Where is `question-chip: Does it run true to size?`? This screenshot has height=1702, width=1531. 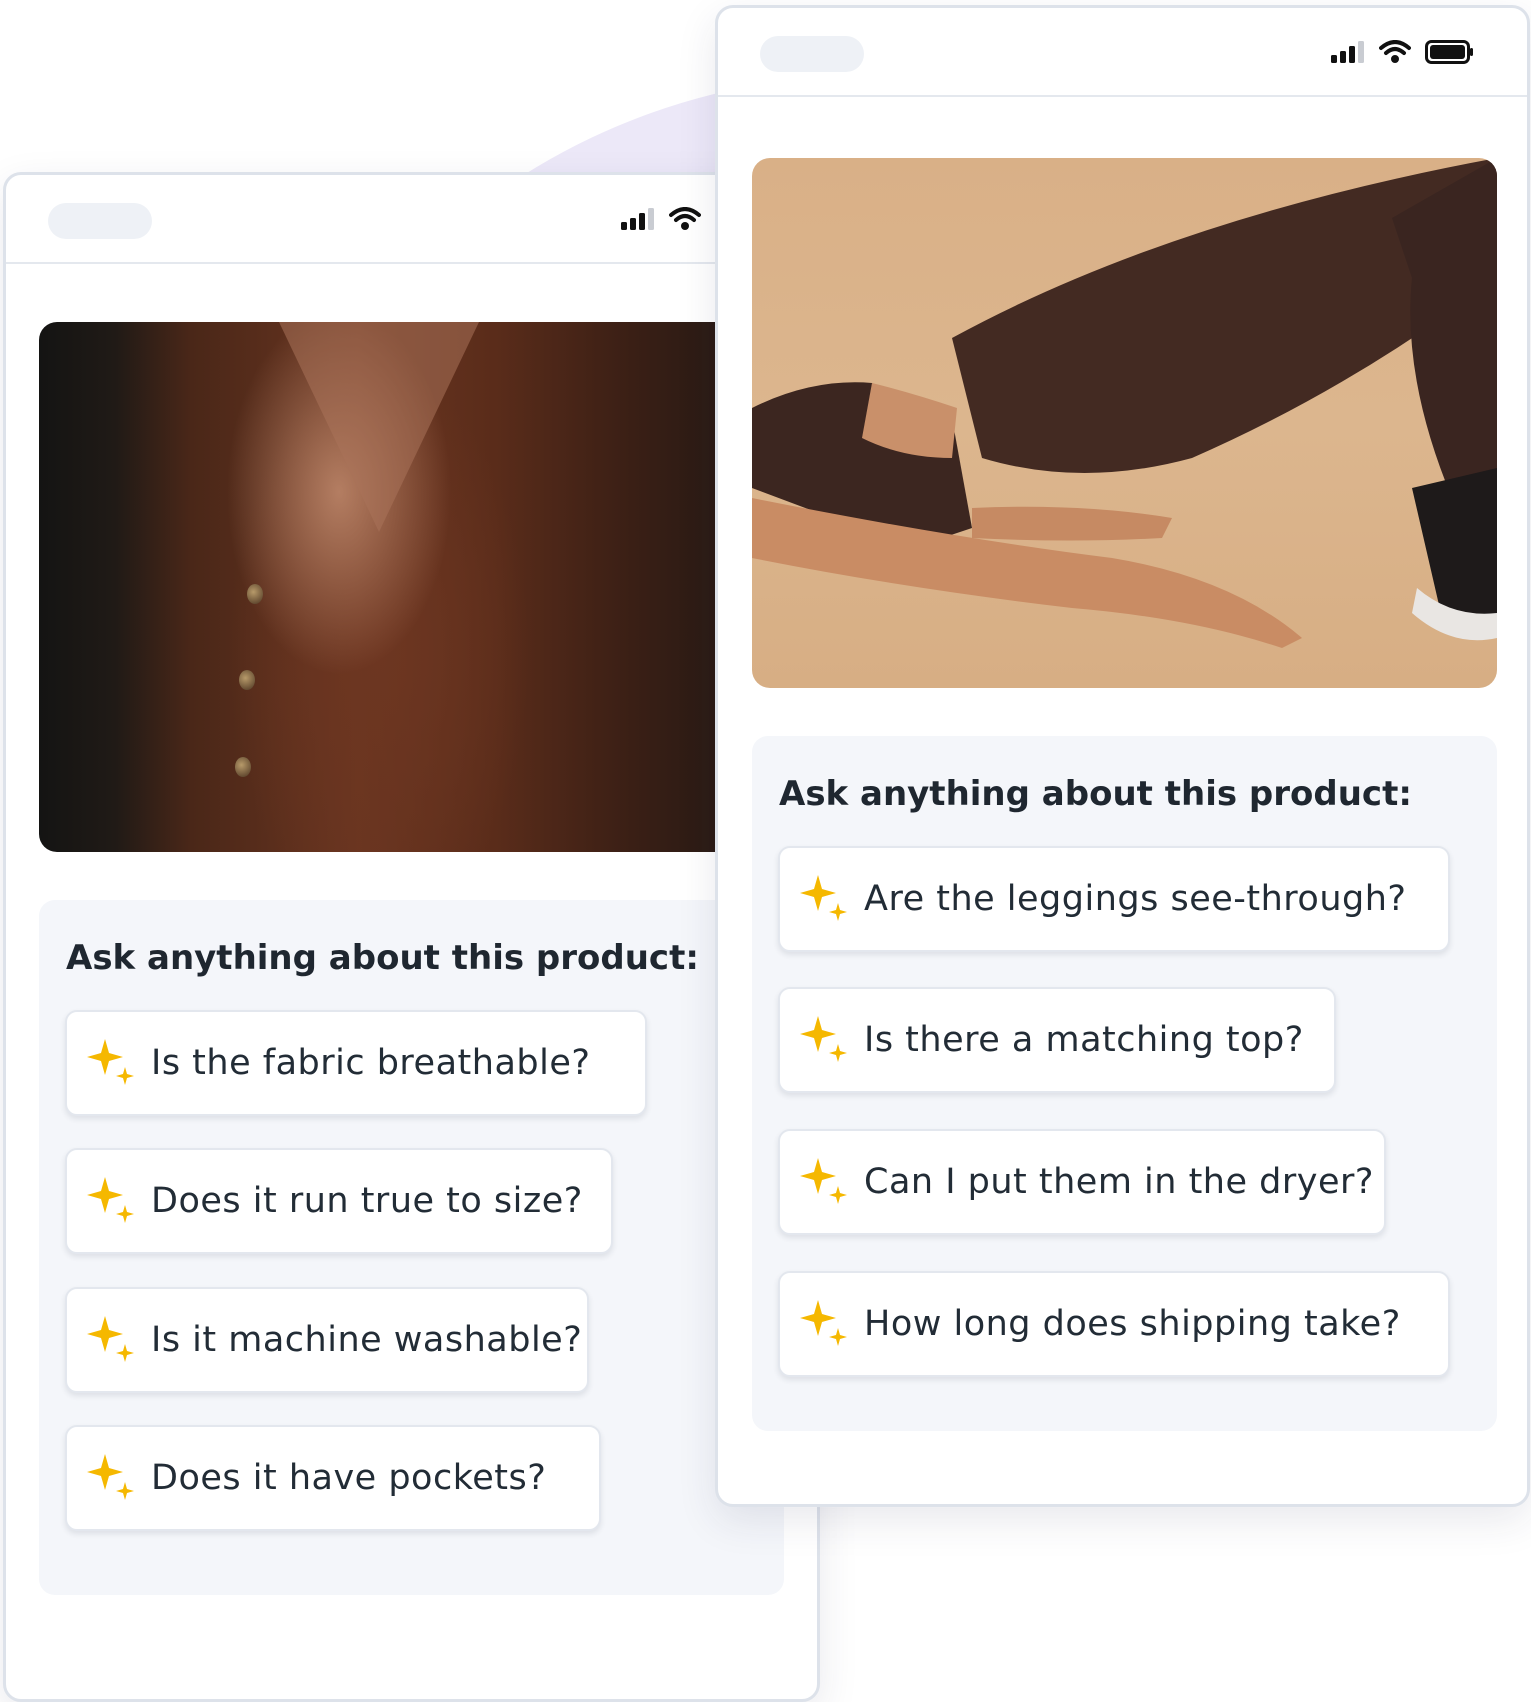 question-chip: Does it run true to size? is located at coordinates (339, 1201).